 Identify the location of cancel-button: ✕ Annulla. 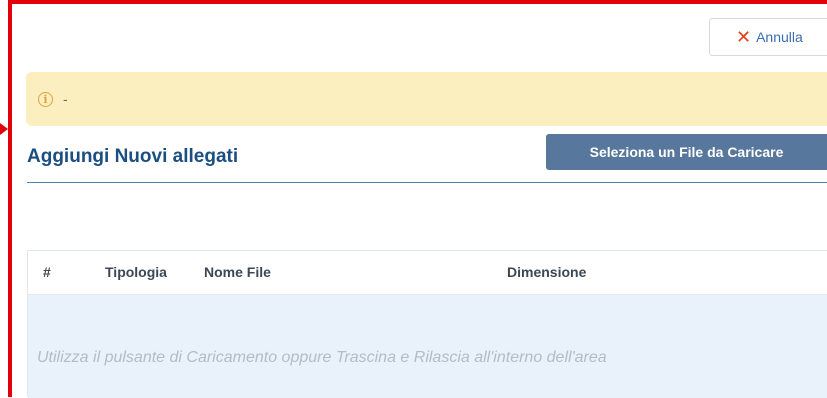
(768, 37).